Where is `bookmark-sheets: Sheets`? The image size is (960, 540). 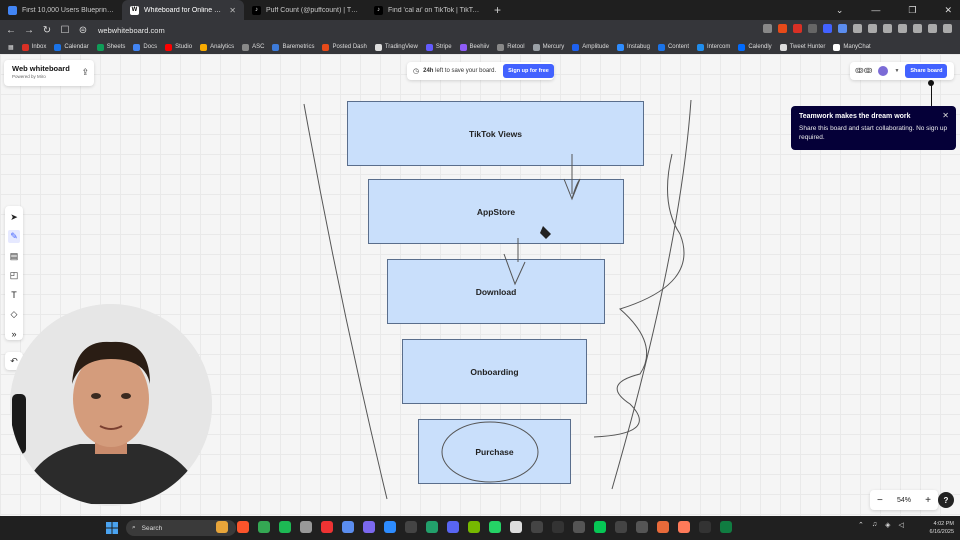
bookmark-sheets: Sheets is located at coordinates (110, 47).